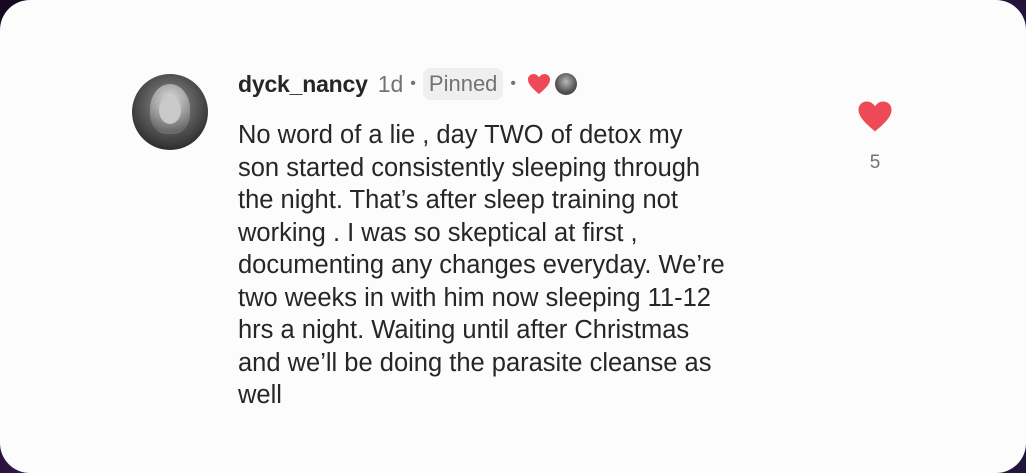  I want to click on creator-avatar, so click(566, 84).